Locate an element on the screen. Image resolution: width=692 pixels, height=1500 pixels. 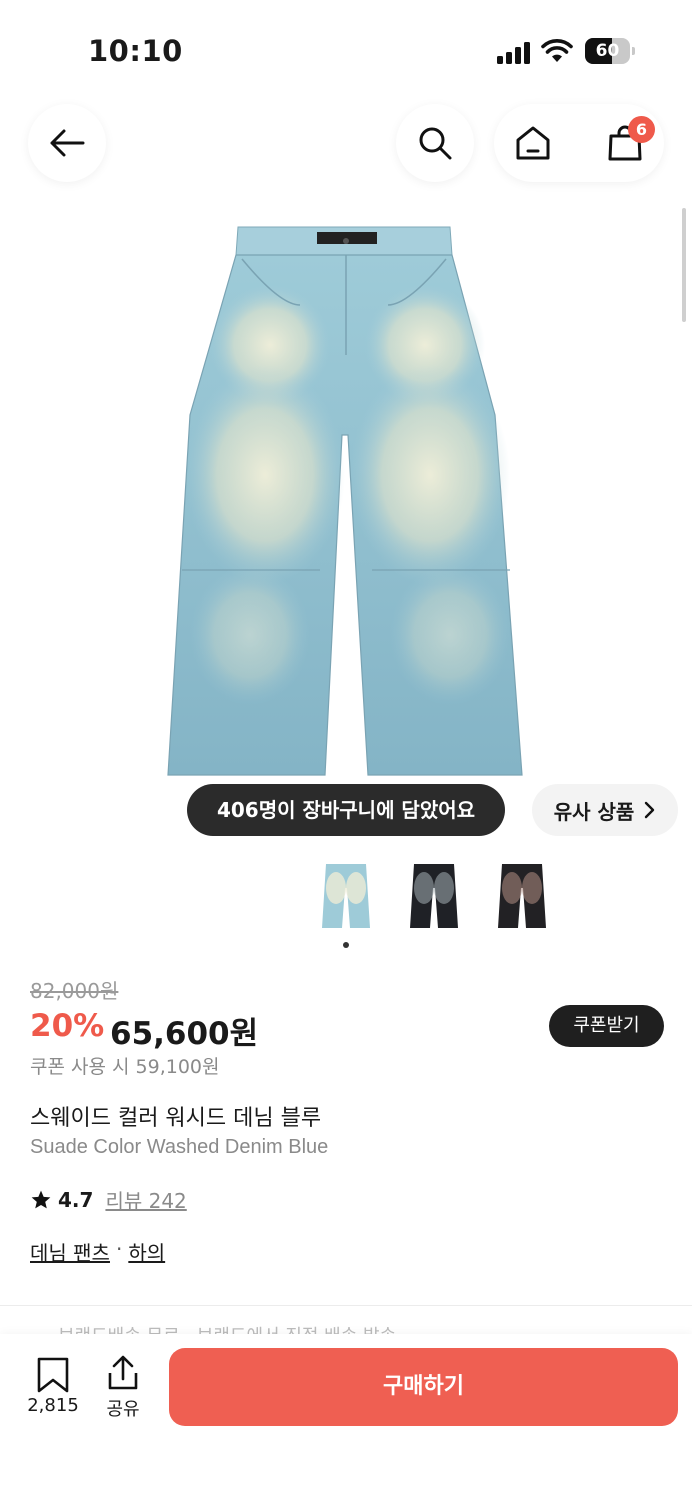
product-name-kr: 스웨이드 컬러 워시드 데님 블루 is located at coordinates (176, 1118).